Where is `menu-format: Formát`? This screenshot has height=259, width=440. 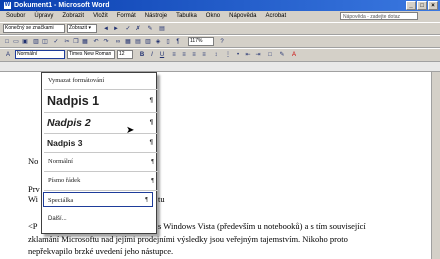 menu-format: Formát is located at coordinates (126, 16).